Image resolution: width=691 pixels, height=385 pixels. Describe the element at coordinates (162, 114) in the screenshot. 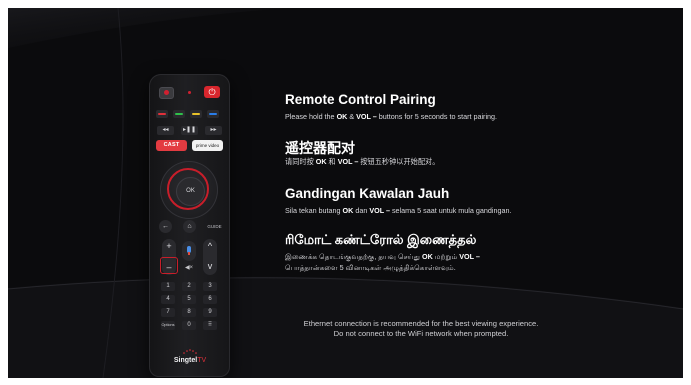

I see `red-key` at that location.